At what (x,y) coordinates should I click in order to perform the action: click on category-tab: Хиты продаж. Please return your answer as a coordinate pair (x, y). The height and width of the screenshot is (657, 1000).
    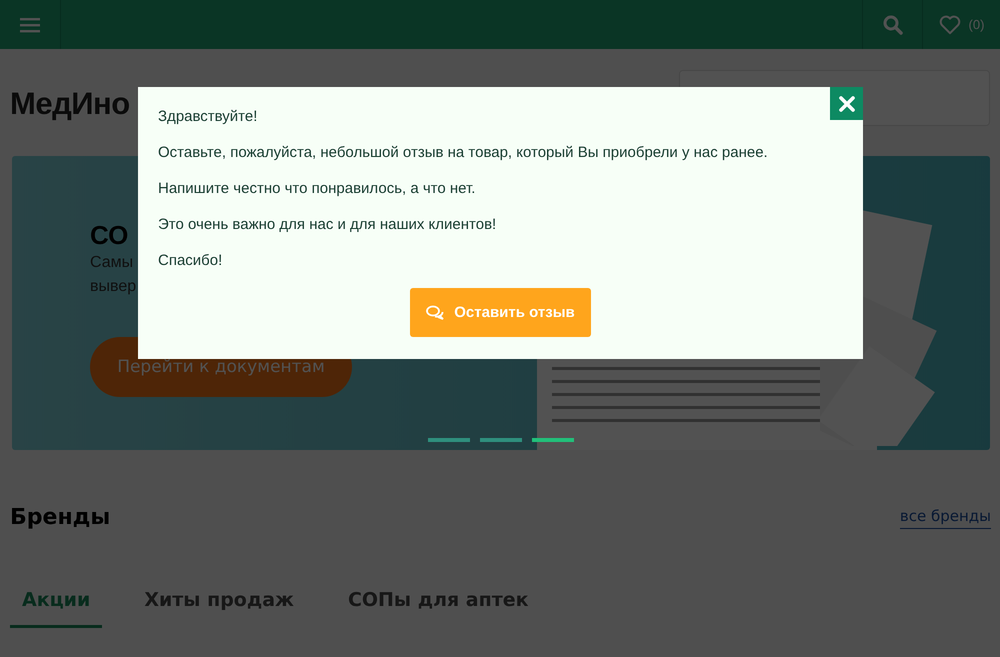
    Looking at the image, I should click on (219, 606).